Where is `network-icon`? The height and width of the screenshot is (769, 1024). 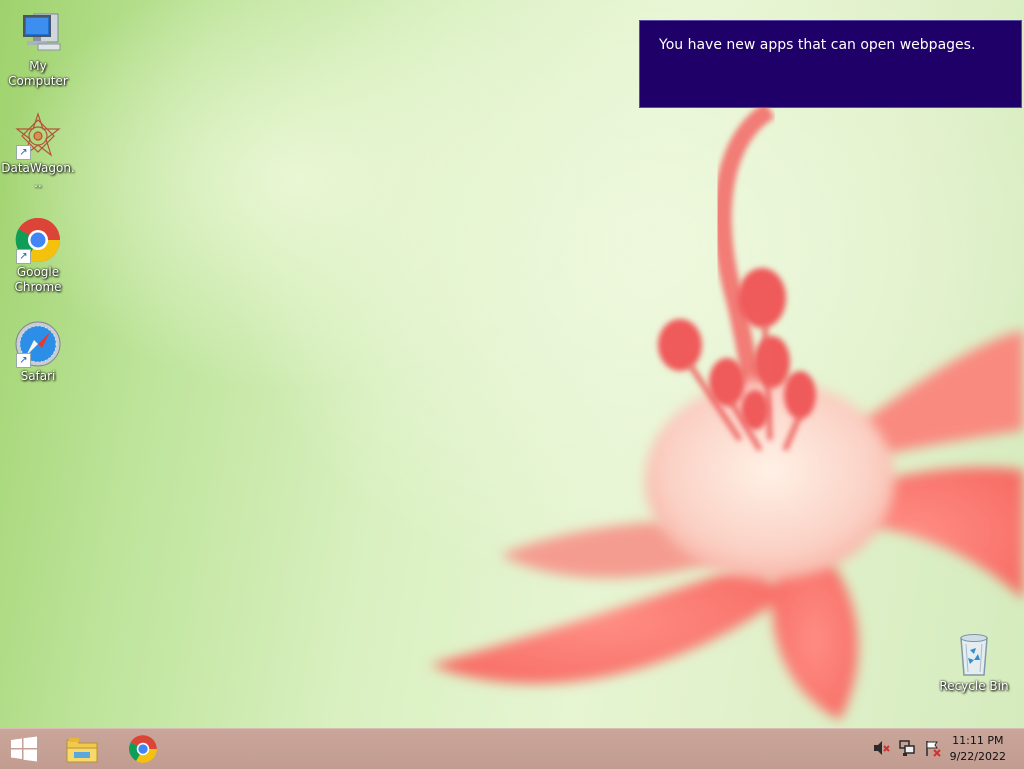 network-icon is located at coordinates (908, 749).